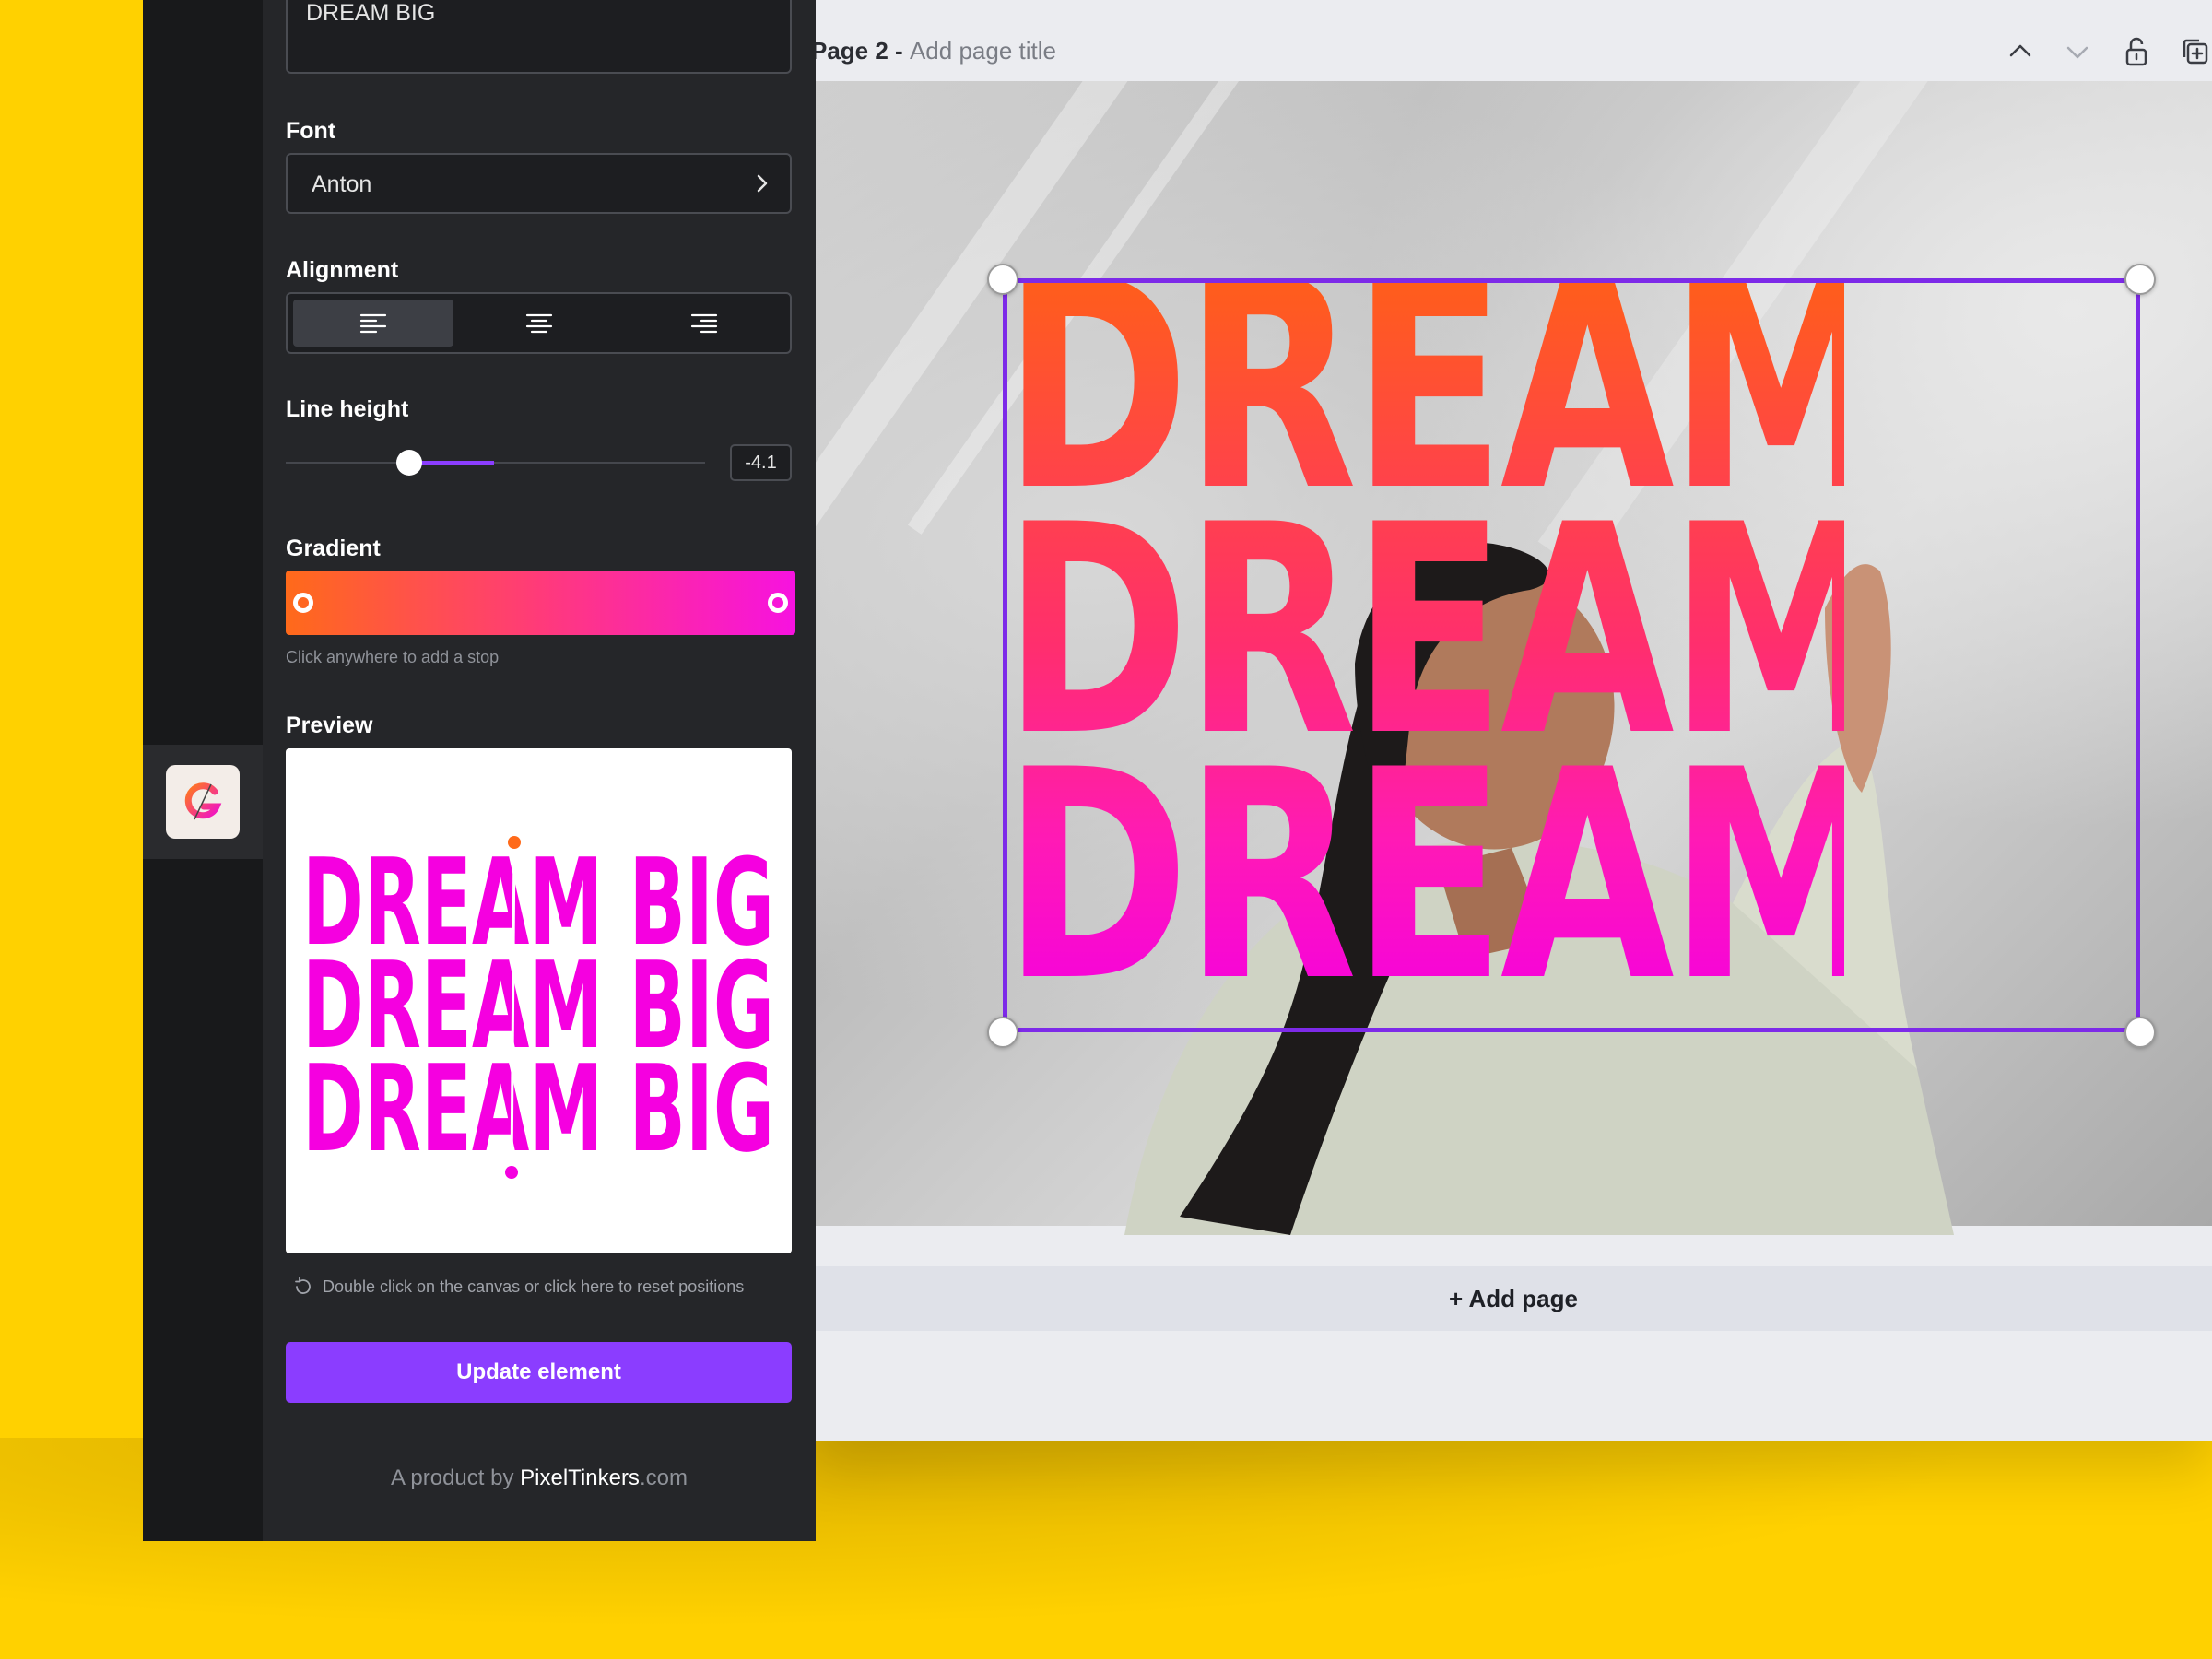  I want to click on gradient-hint: Click anywhere to add a stop, so click(393, 657).